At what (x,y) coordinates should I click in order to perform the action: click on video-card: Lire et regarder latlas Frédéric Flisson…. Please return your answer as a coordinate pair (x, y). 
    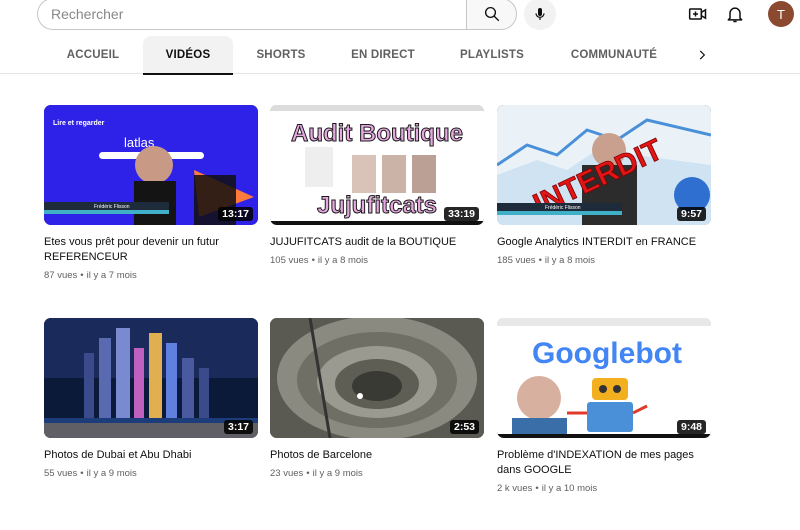
    Looking at the image, I should click on (151, 193).